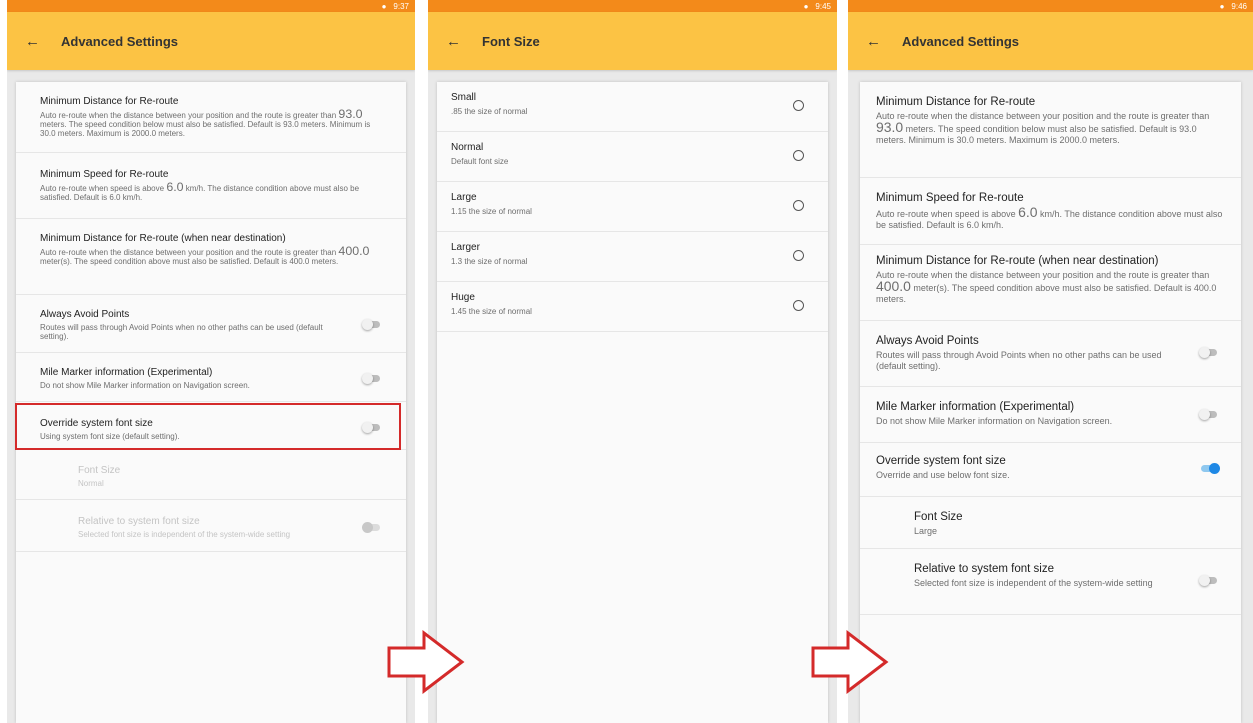 This screenshot has width=1253, height=723. What do you see at coordinates (480, 161) in the screenshot?
I see `option-desc: Default font size` at bounding box center [480, 161].